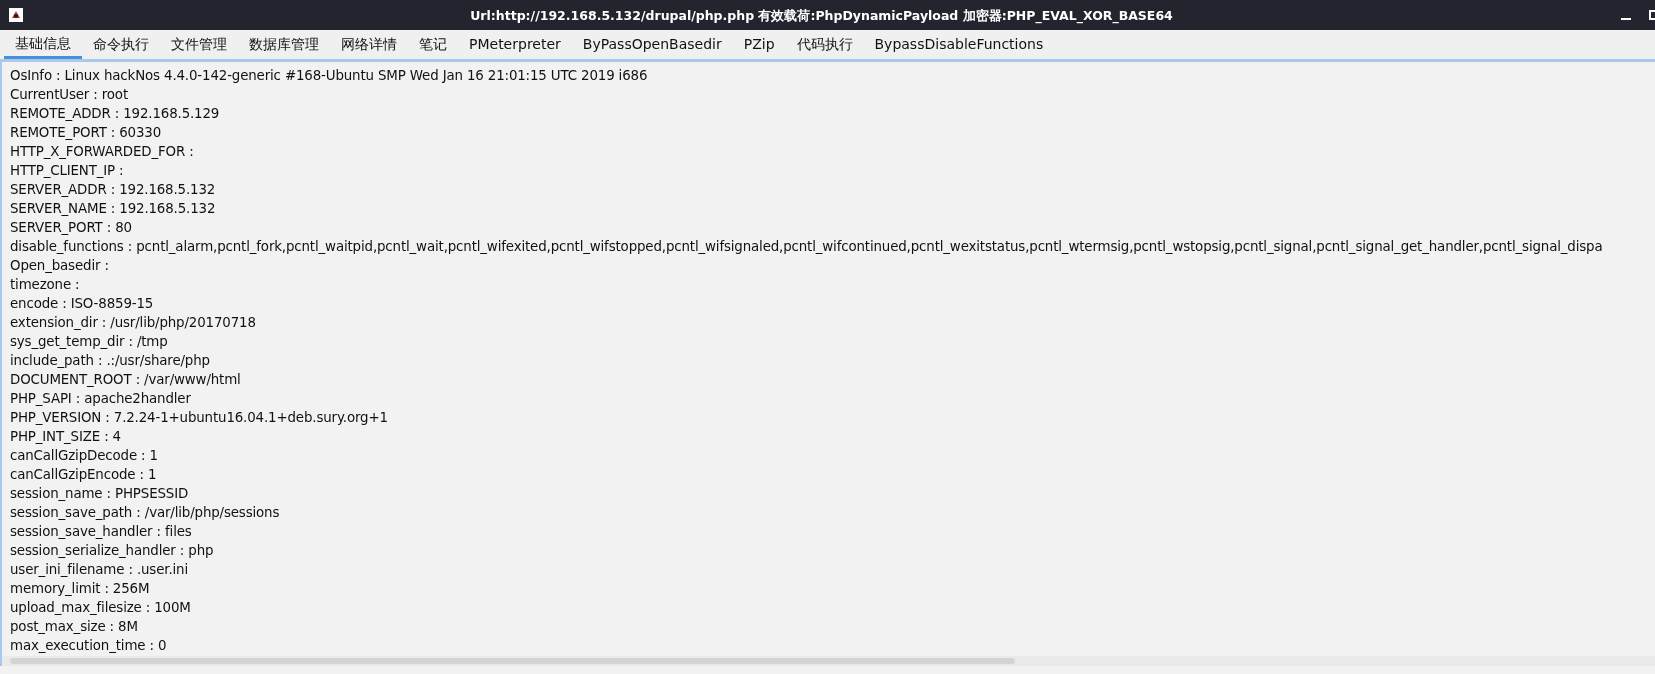  I want to click on info-line: extension_dir : /usr/lib/php/20170718, so click(133, 322).